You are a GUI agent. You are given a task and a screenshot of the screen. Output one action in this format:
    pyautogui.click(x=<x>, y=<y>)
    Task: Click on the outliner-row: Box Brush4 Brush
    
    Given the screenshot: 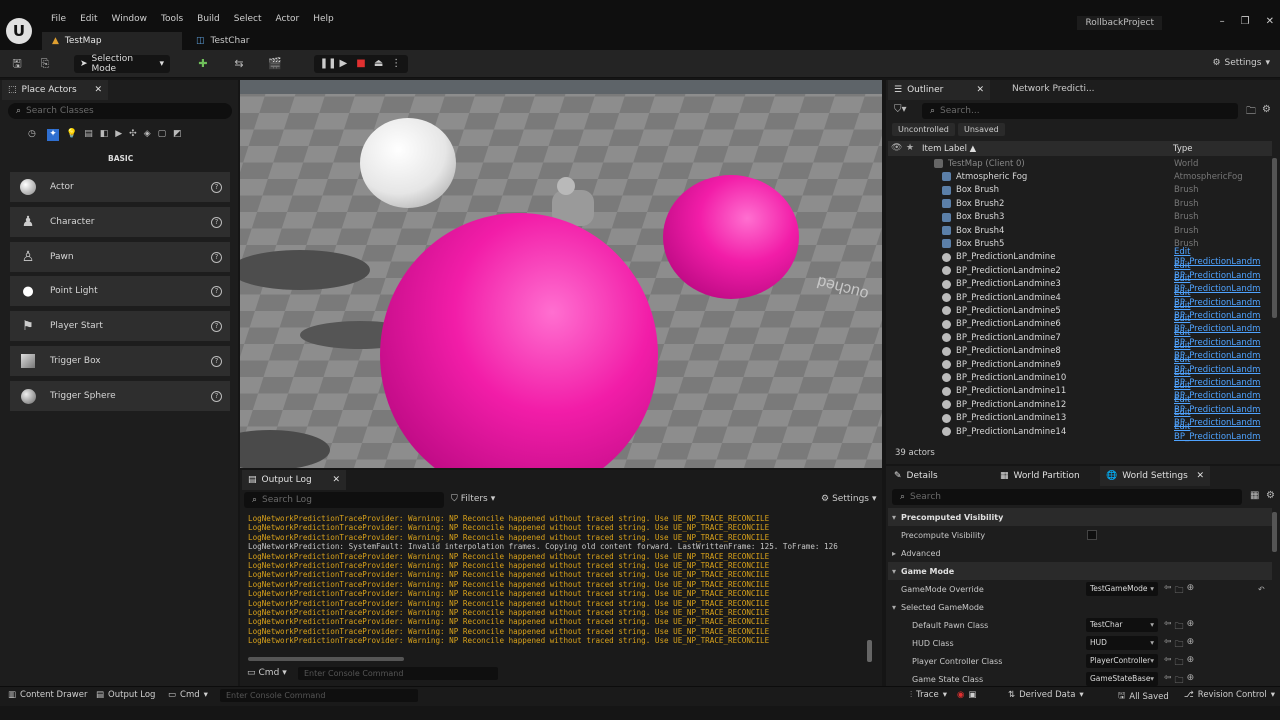 What is the action you would take?
    pyautogui.click(x=1080, y=230)
    